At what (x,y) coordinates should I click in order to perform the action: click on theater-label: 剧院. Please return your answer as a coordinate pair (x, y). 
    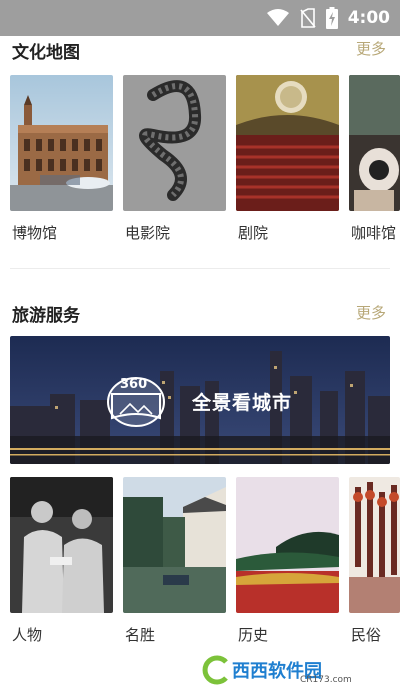
    Looking at the image, I should click on (253, 233).